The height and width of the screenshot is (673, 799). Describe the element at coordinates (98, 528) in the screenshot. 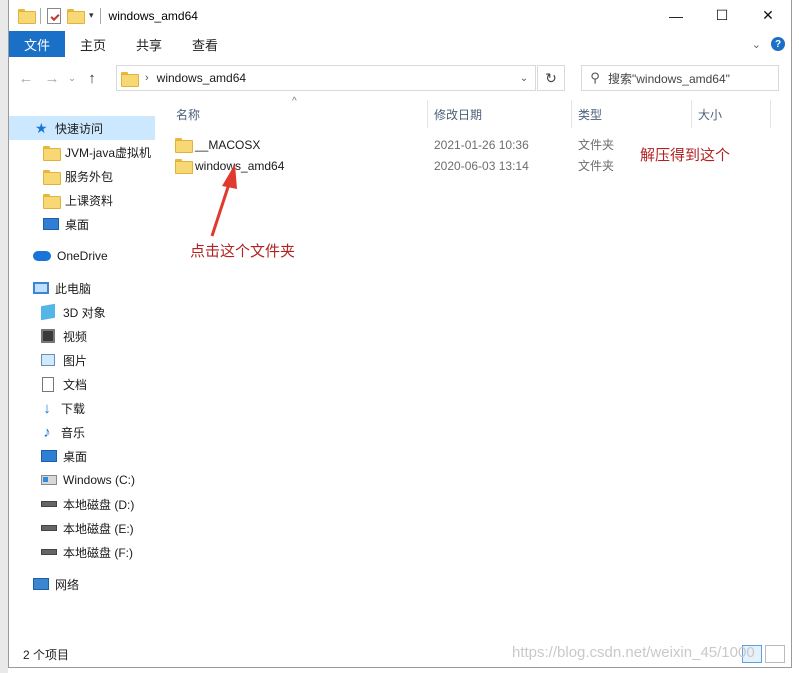

I see `sidebar-item-label: 本地磁盘 (E:)` at that location.